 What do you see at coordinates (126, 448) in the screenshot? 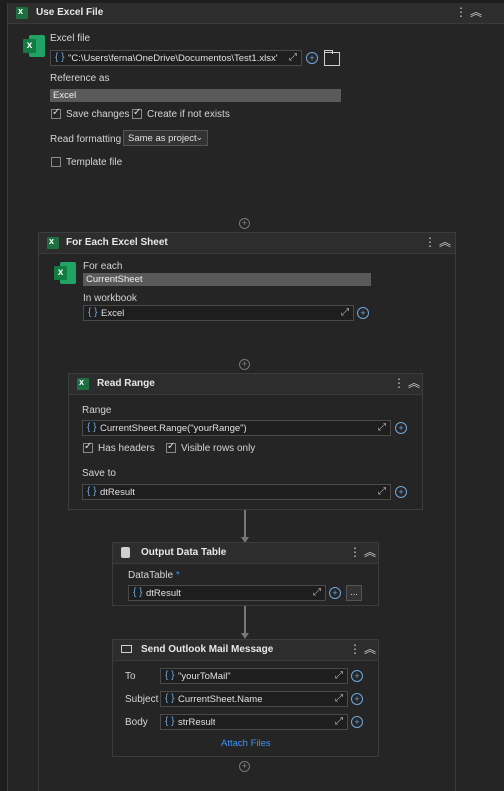
I see `has-headers-label: Has headers` at bounding box center [126, 448].